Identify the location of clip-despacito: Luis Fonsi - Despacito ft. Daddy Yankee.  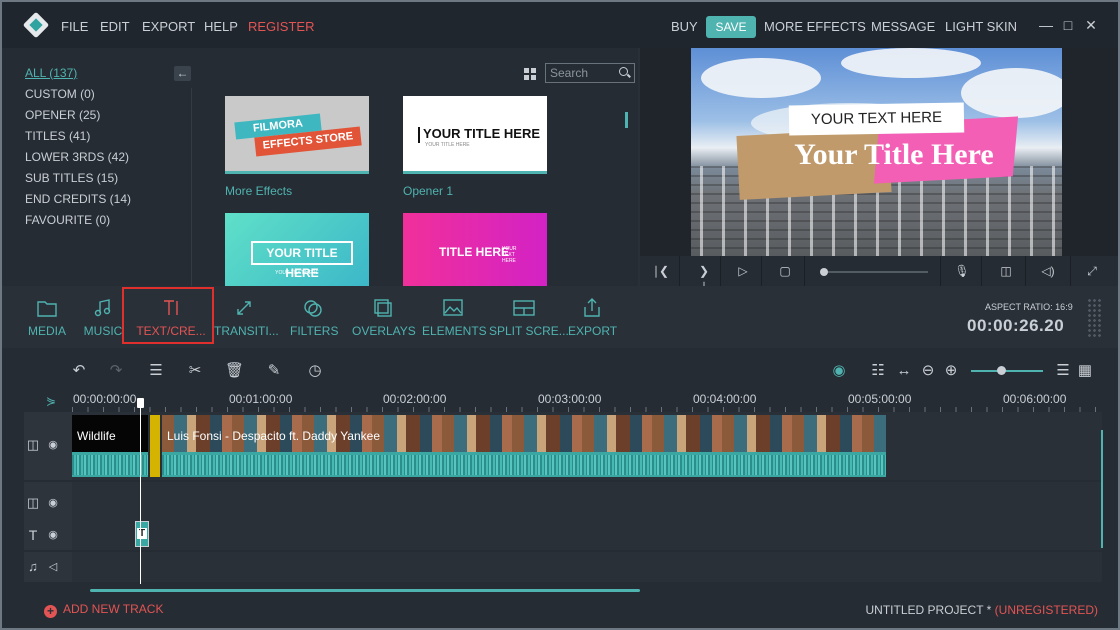
(524, 446).